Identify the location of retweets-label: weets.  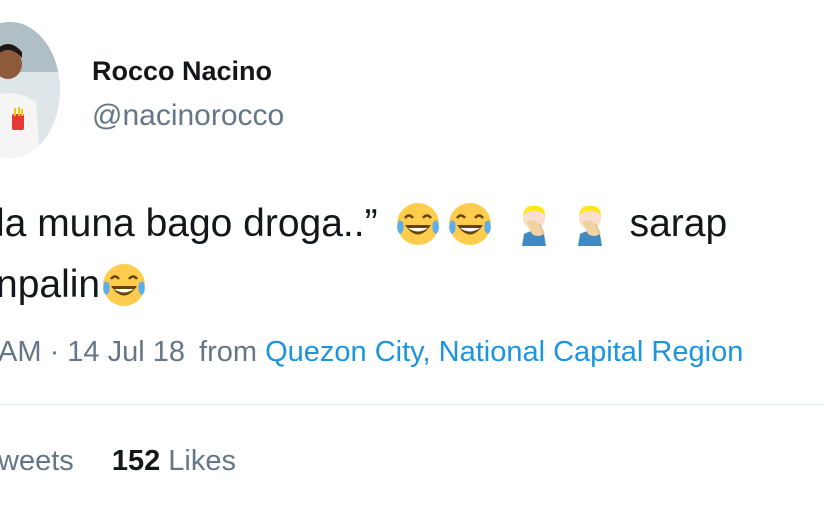
(37, 461).